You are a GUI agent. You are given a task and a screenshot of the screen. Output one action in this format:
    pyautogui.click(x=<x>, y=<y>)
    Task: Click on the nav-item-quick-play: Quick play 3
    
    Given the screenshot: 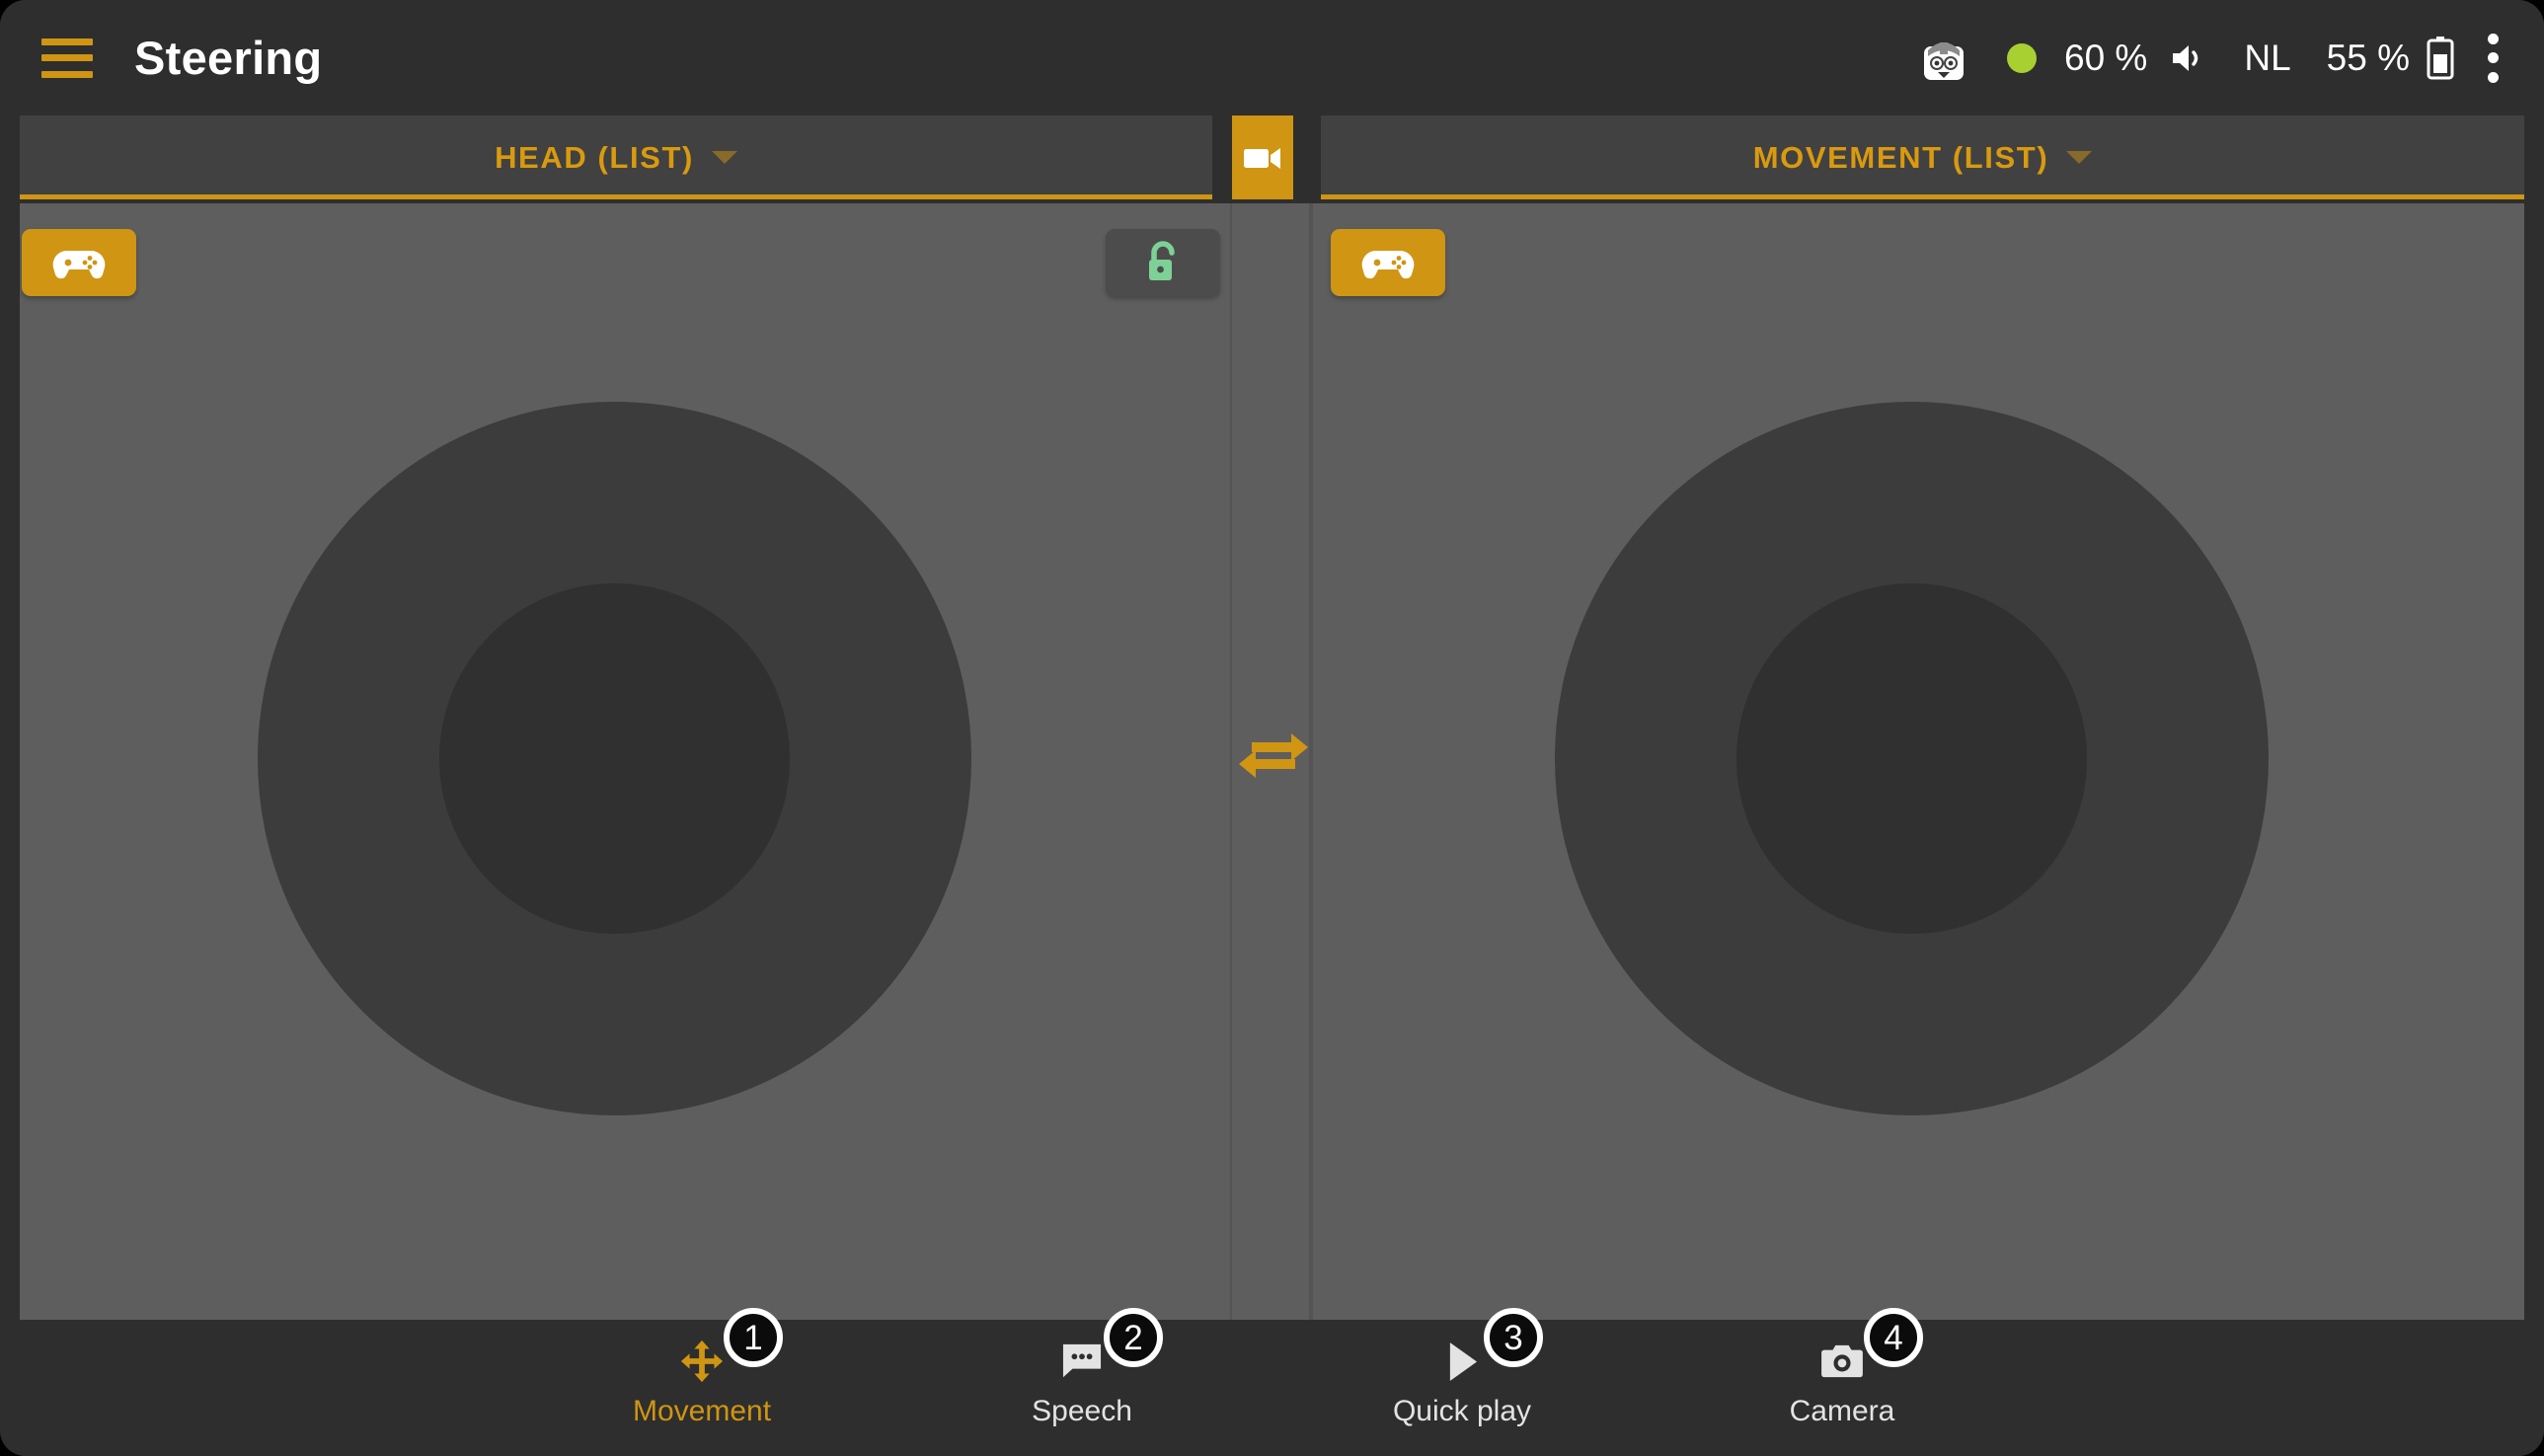 What is the action you would take?
    pyautogui.click(x=1462, y=1377)
    